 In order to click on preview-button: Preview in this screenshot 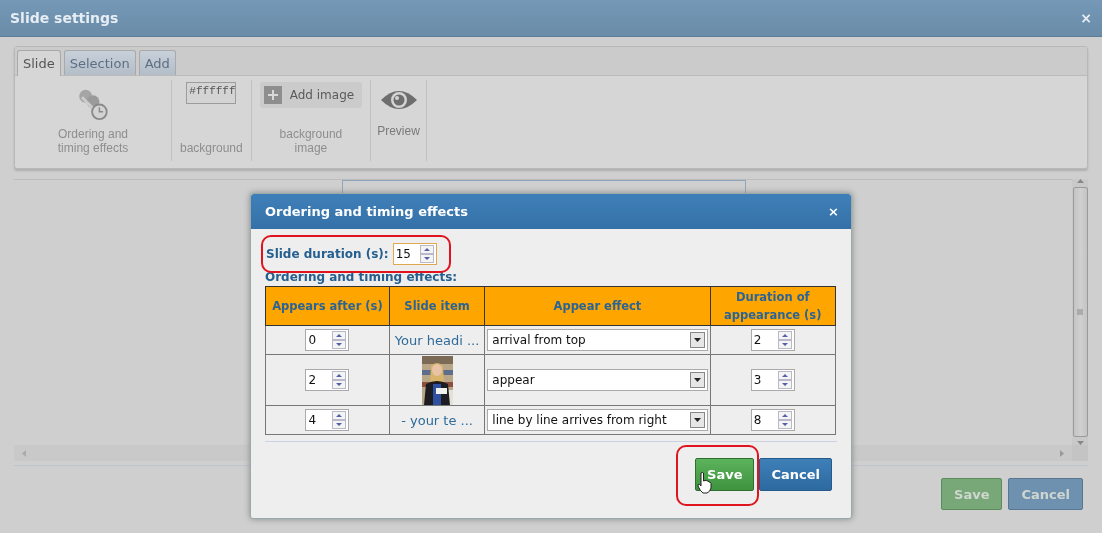, I will do `click(398, 109)`.